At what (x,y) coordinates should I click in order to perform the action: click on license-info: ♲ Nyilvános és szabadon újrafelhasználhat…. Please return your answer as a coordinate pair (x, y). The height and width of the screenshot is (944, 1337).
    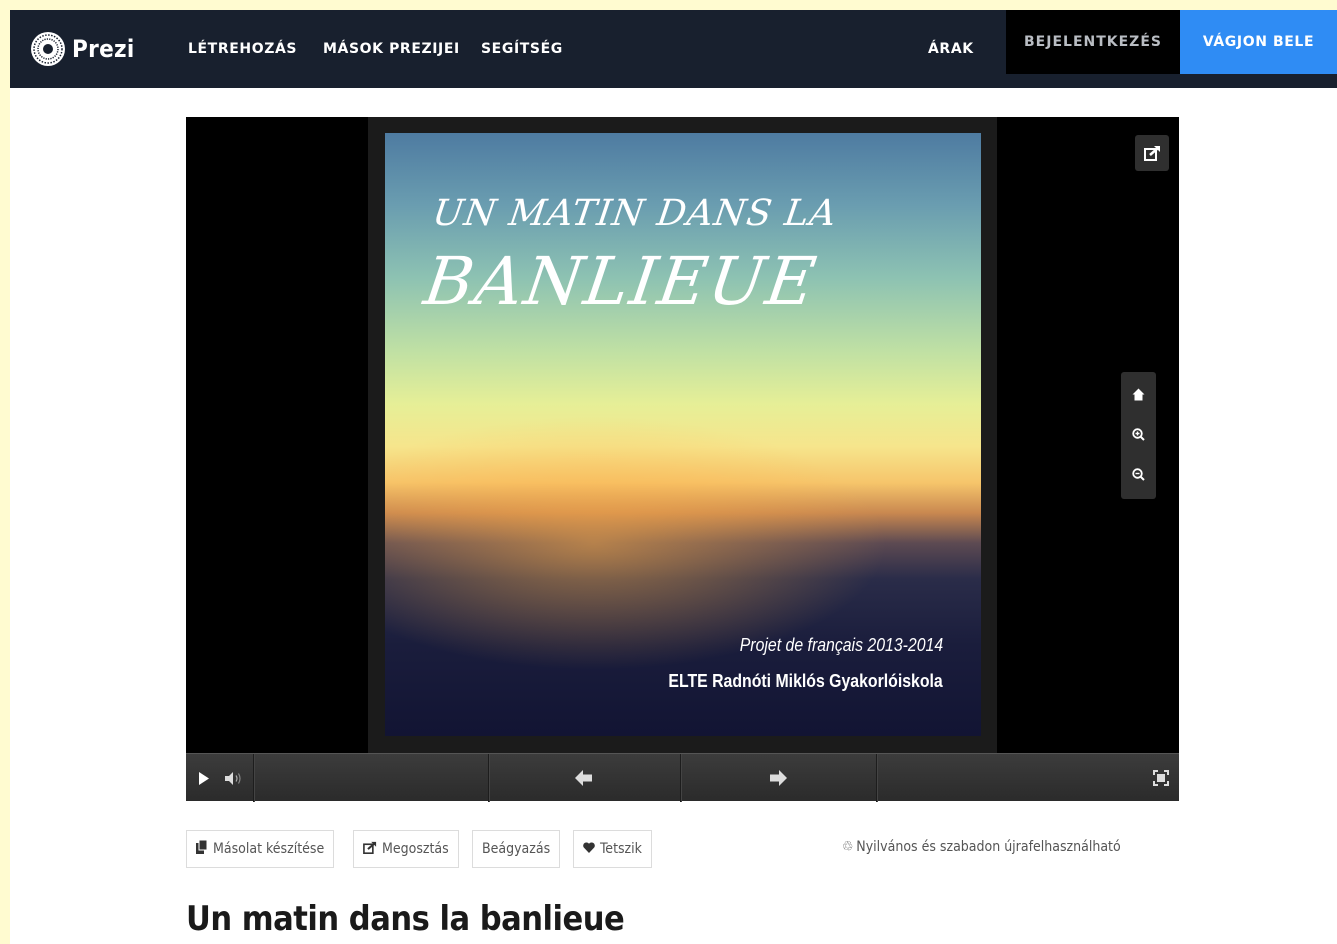
    Looking at the image, I should click on (981, 847).